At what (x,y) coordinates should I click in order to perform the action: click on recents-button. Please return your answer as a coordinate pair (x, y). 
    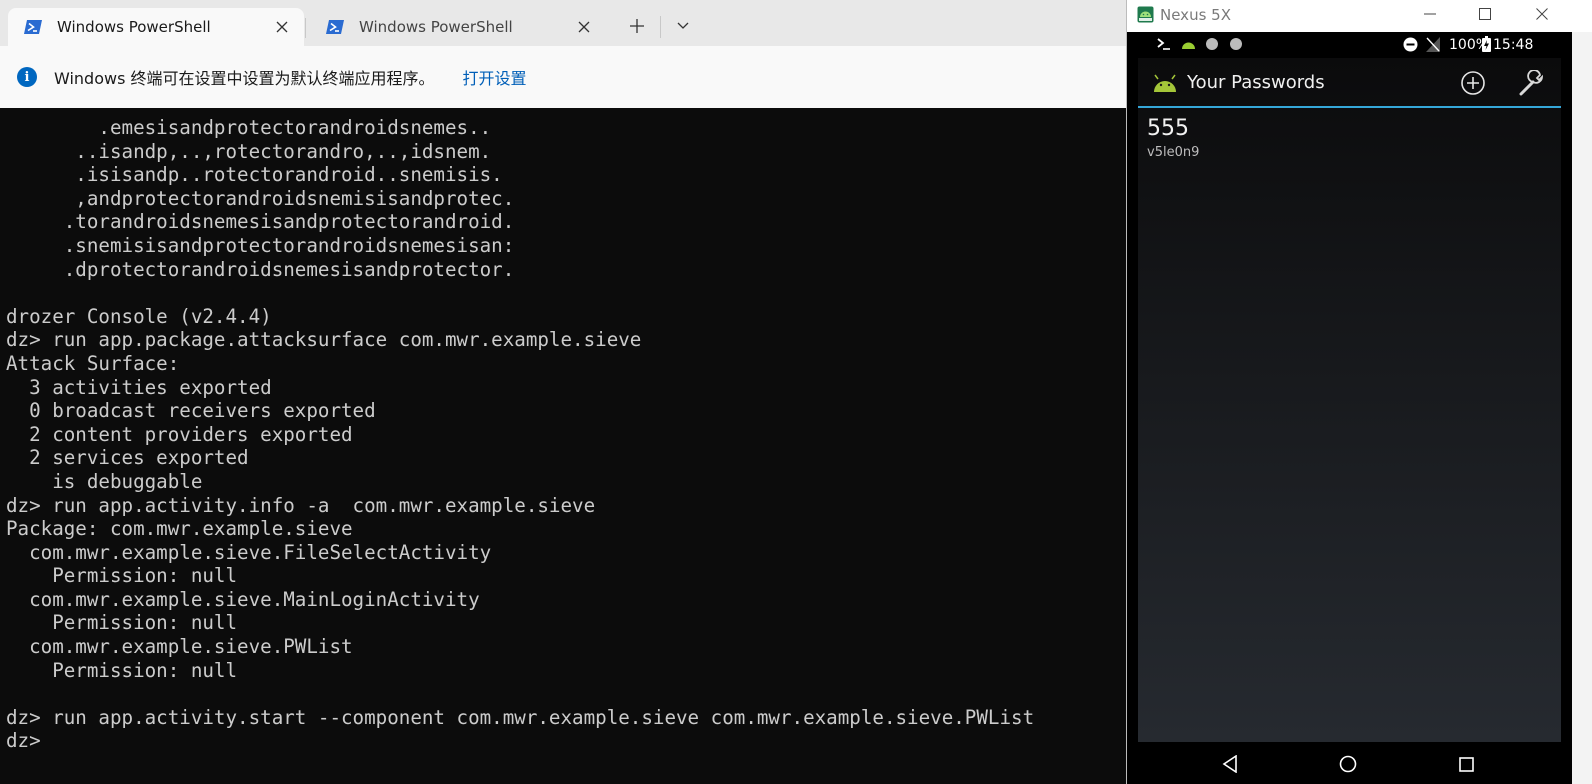
    Looking at the image, I should click on (1466, 764).